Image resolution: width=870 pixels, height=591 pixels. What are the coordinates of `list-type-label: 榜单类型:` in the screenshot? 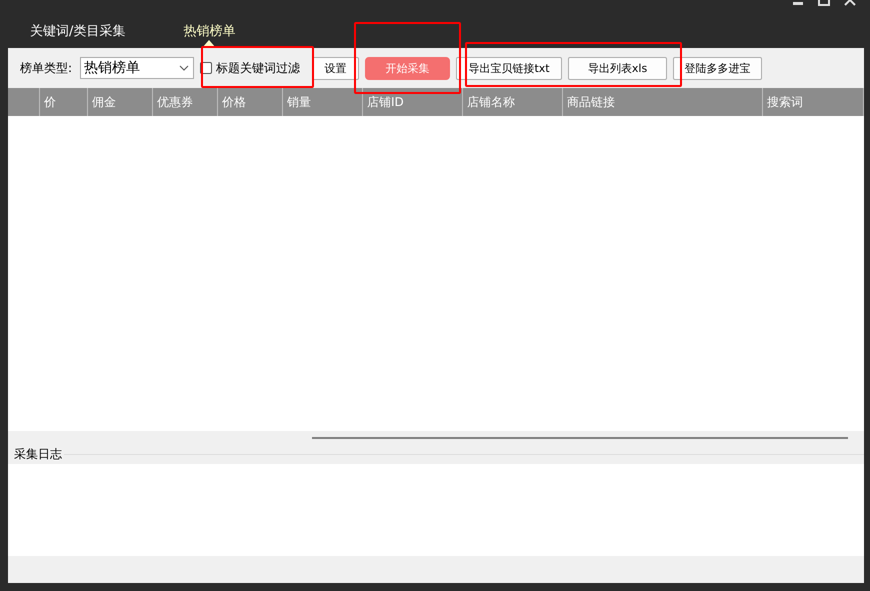 It's located at (46, 68).